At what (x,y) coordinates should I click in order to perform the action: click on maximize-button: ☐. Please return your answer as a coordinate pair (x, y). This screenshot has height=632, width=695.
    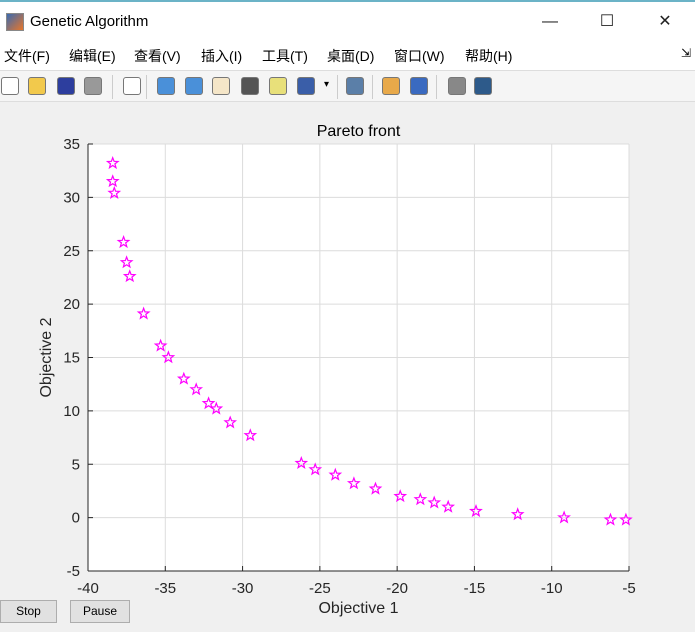
    Looking at the image, I should click on (607, 22).